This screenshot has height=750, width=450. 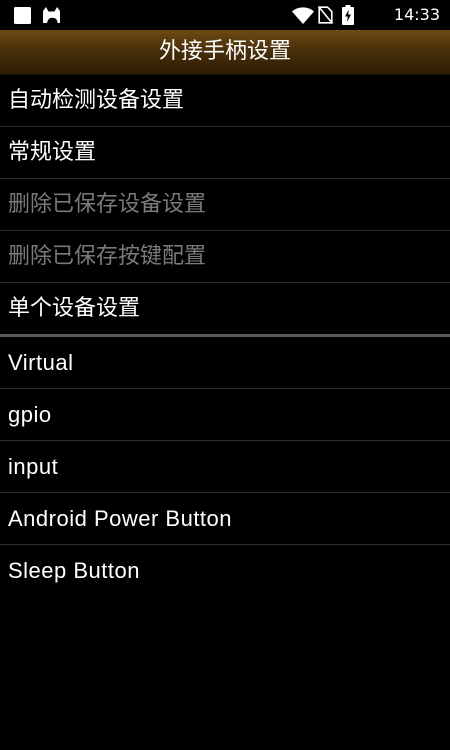 I want to click on list-item-label: 删除已保存按键配置, so click(x=107, y=256).